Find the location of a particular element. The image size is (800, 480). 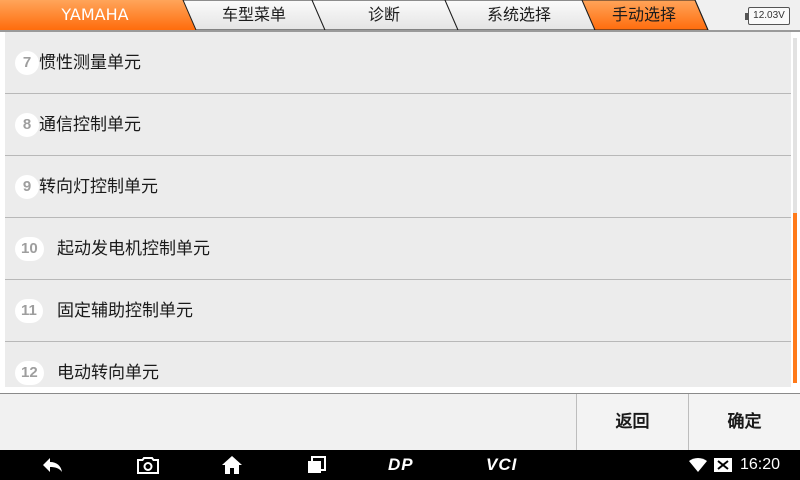

no-sim-icon is located at coordinates (723, 465).